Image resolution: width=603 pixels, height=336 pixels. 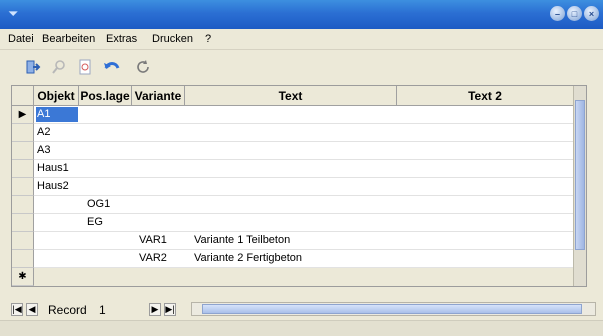 What do you see at coordinates (301, 14) in the screenshot?
I see `title-bar: ⏷ – □ ×` at bounding box center [301, 14].